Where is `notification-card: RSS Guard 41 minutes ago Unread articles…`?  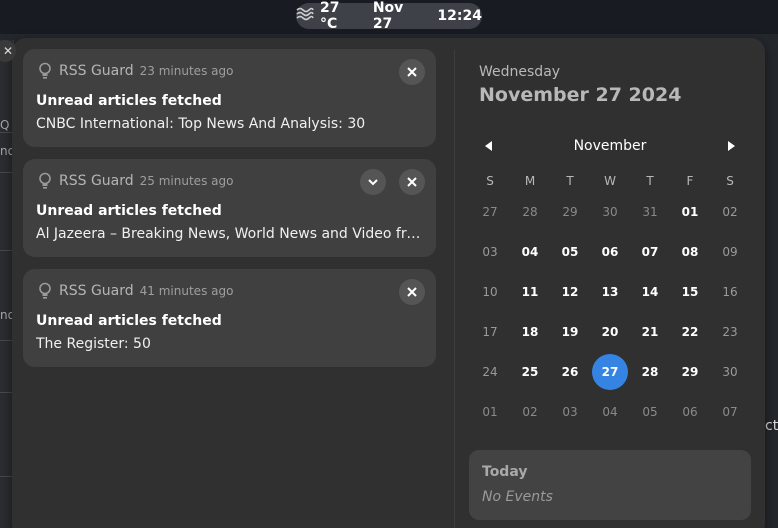
notification-card: RSS Guard 41 minutes ago Unread articles… is located at coordinates (229, 318).